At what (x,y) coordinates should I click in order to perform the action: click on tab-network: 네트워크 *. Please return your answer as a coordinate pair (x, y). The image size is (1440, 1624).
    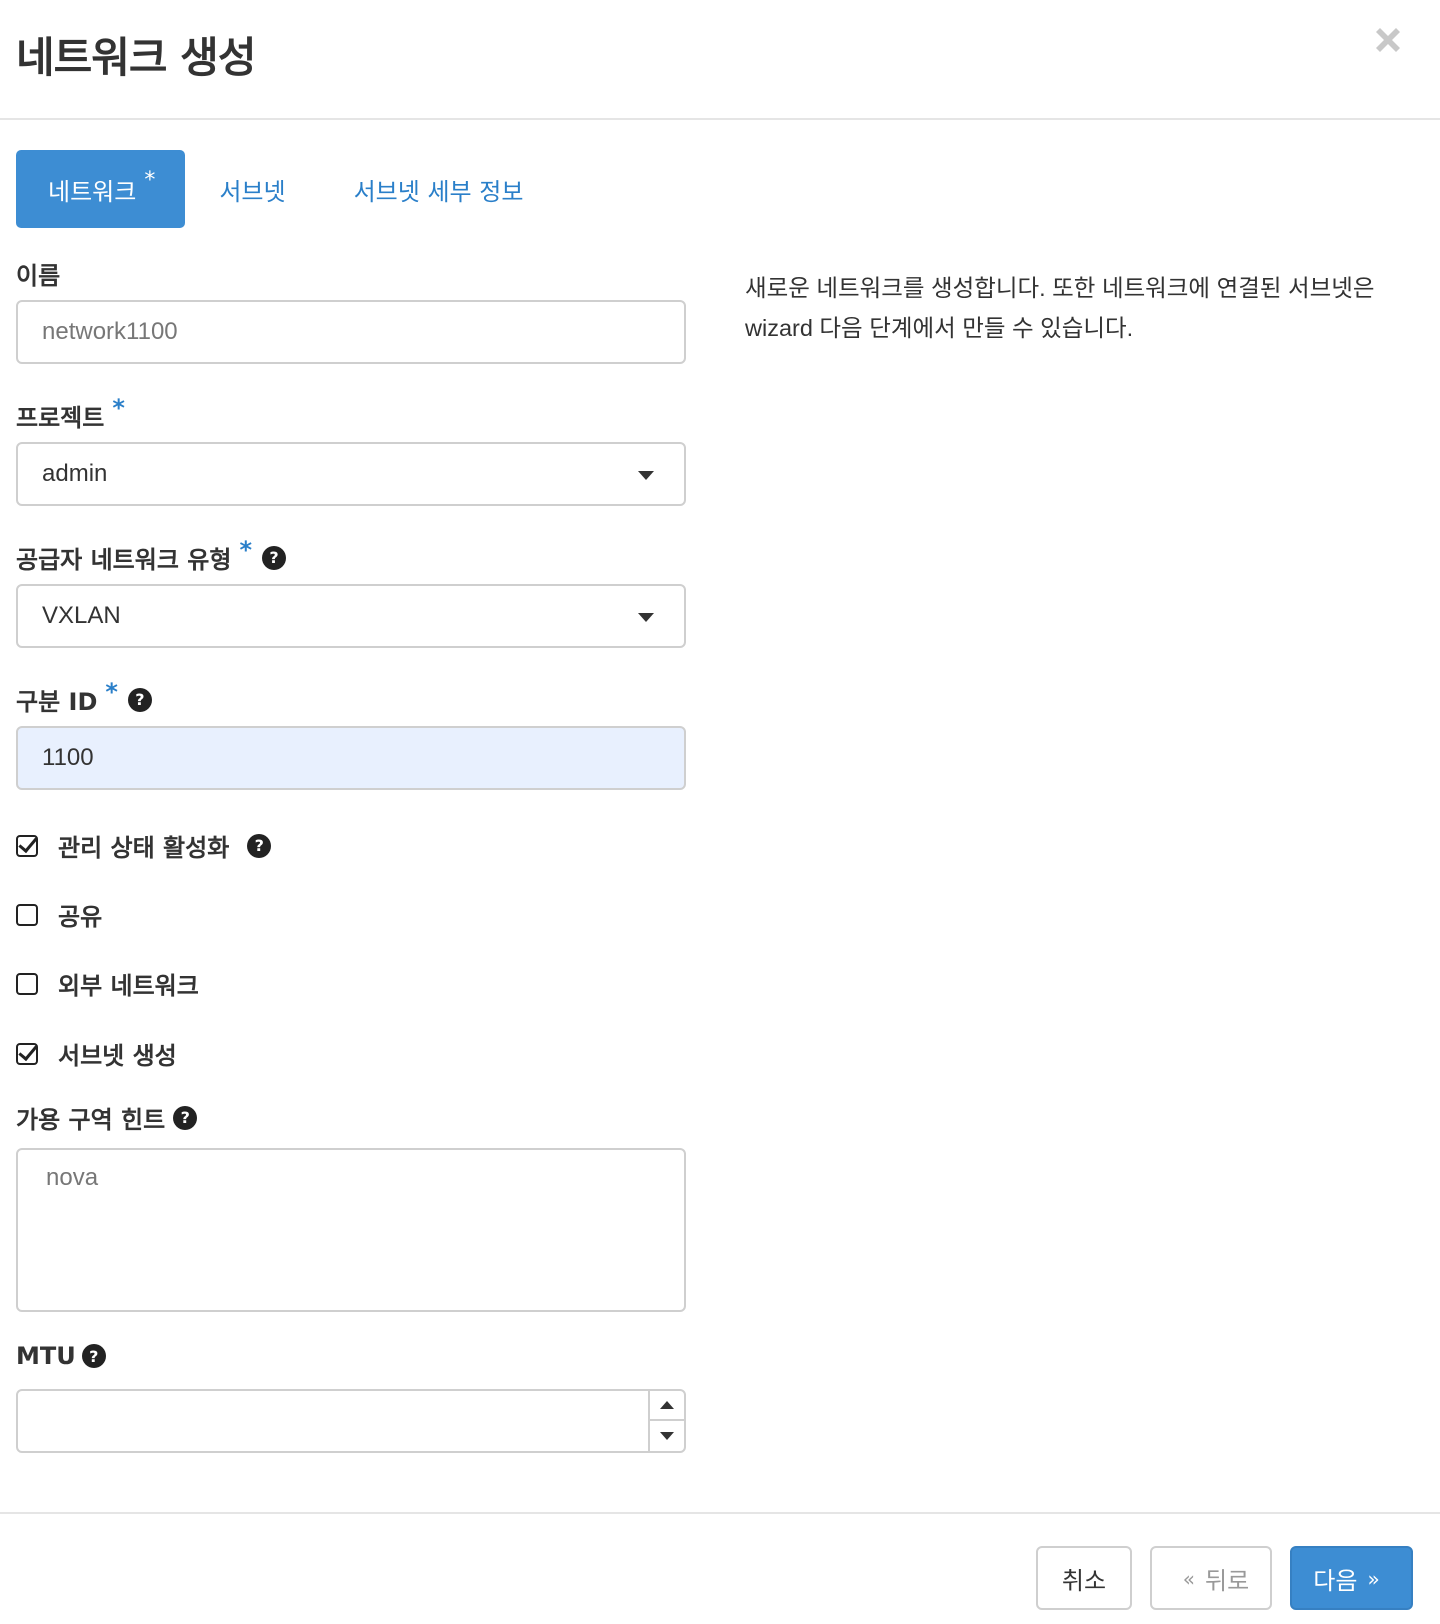
    Looking at the image, I should click on (101, 189).